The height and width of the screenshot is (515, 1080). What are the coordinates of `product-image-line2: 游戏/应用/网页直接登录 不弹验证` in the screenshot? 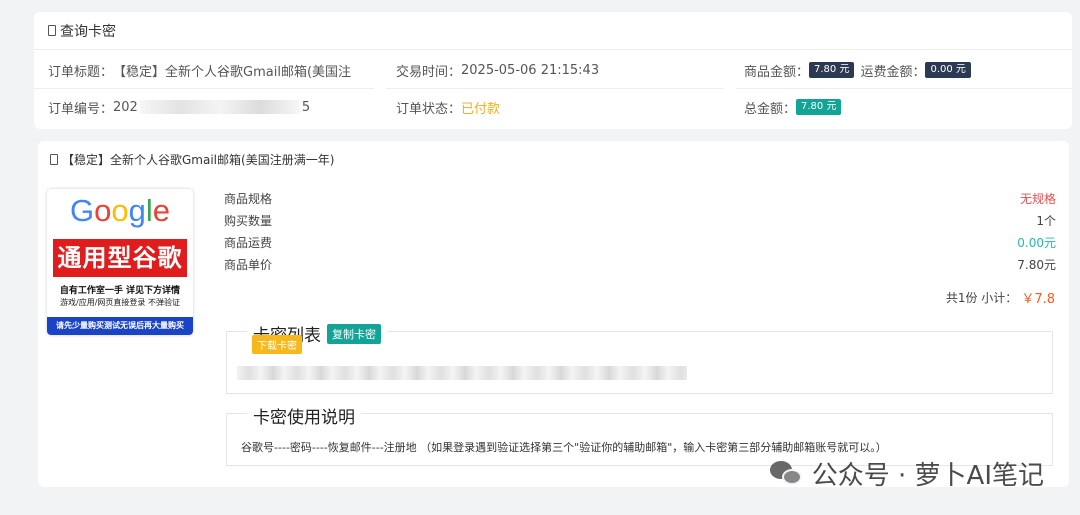 It's located at (120, 302).